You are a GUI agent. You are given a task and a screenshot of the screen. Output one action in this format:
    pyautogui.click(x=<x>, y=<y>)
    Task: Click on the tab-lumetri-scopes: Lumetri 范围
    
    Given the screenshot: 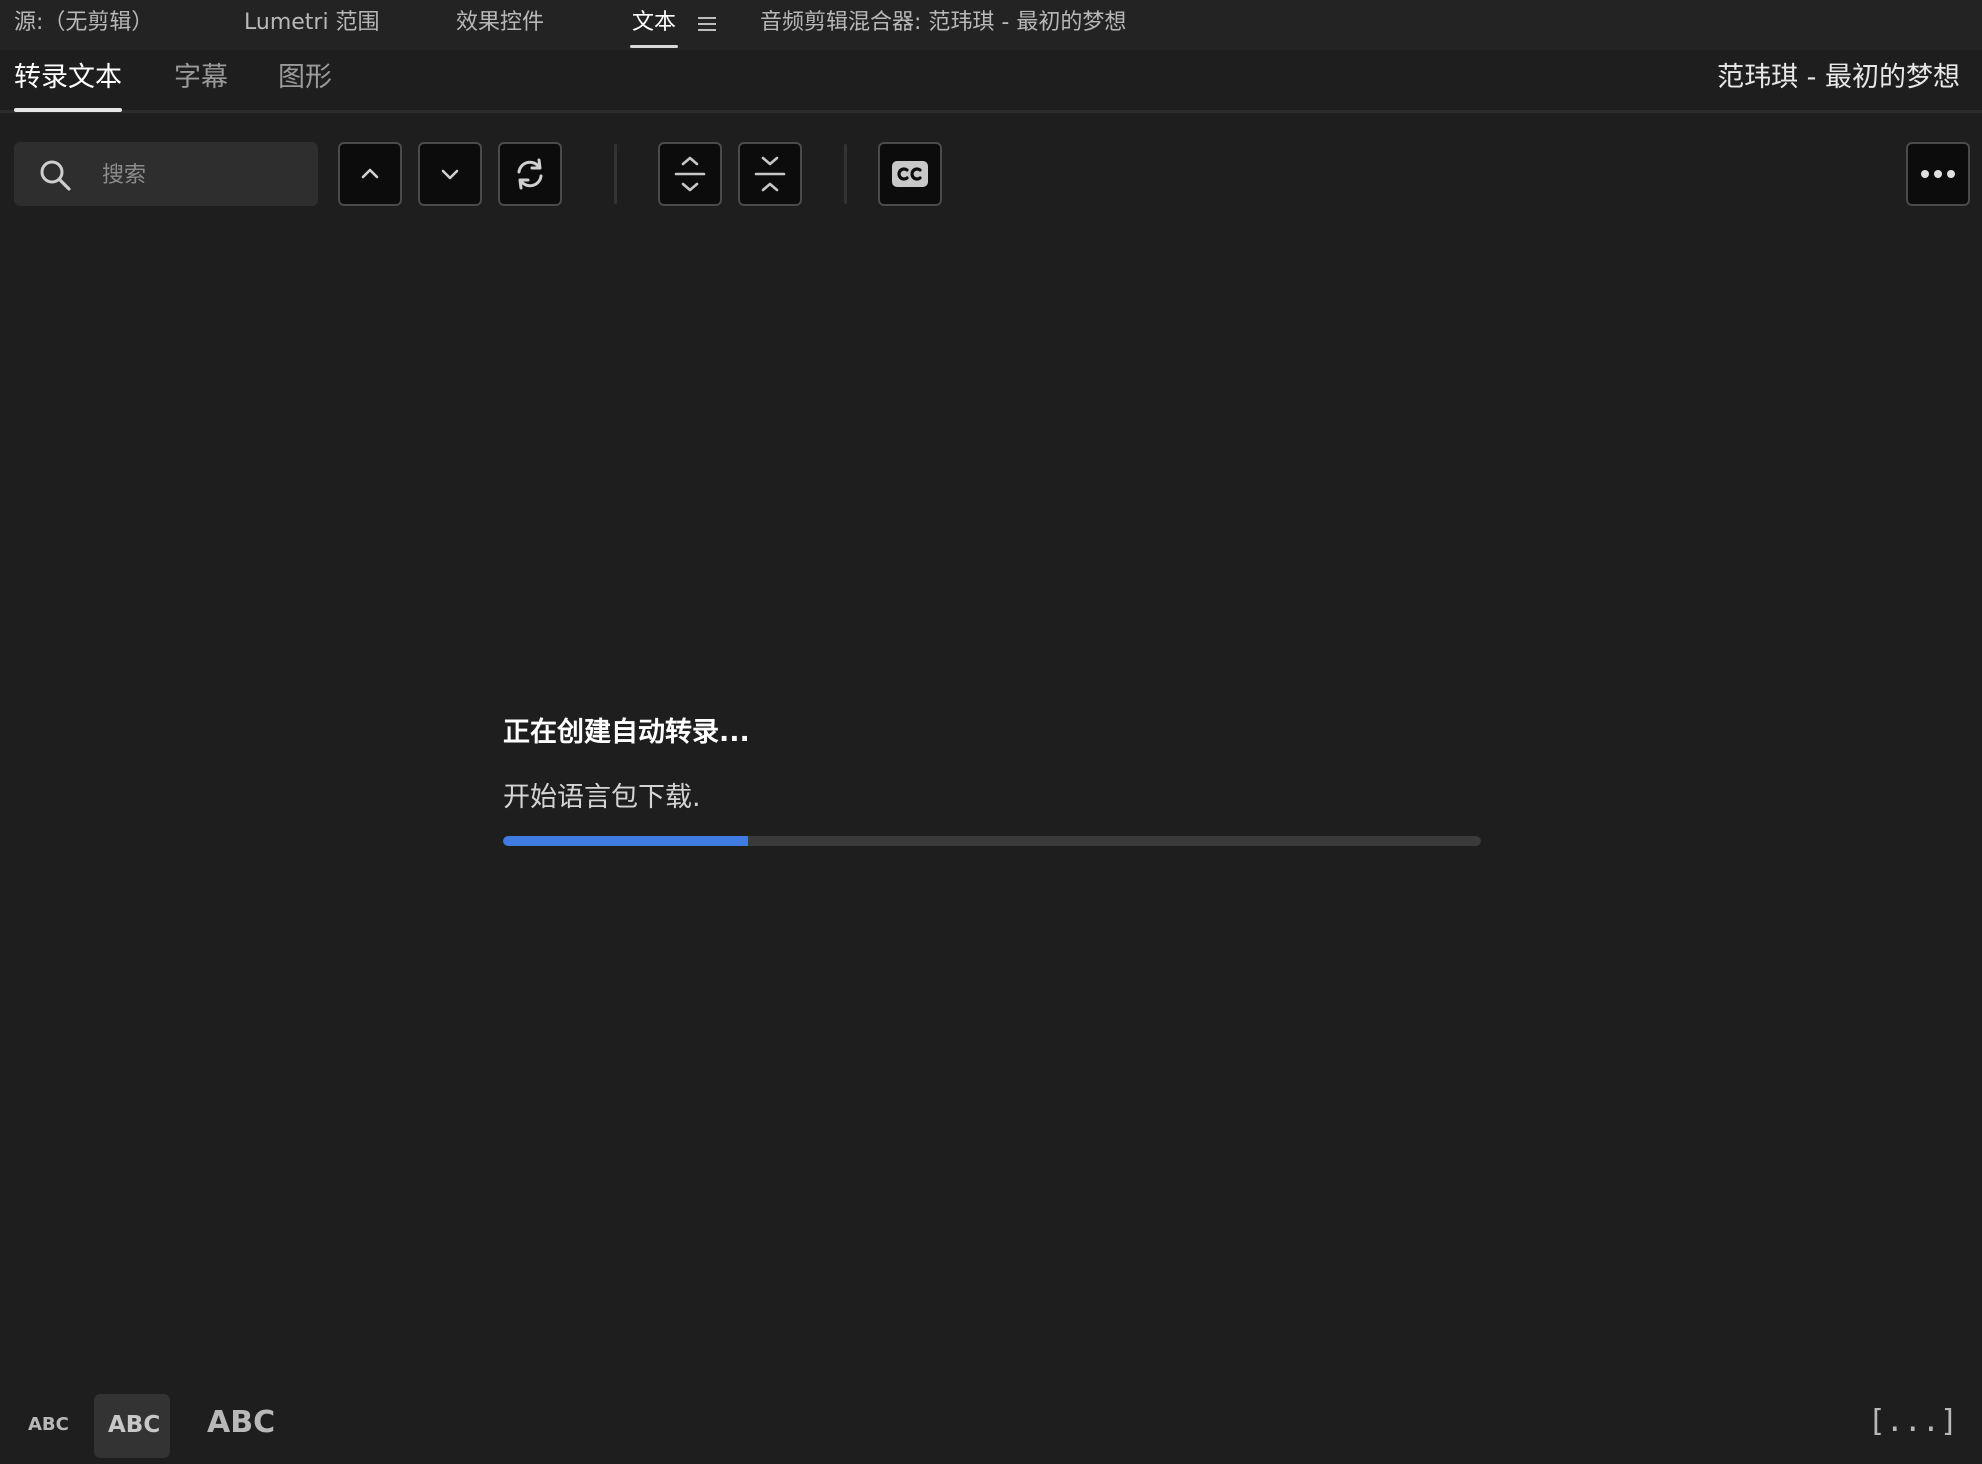 What is the action you would take?
    pyautogui.click(x=312, y=25)
    